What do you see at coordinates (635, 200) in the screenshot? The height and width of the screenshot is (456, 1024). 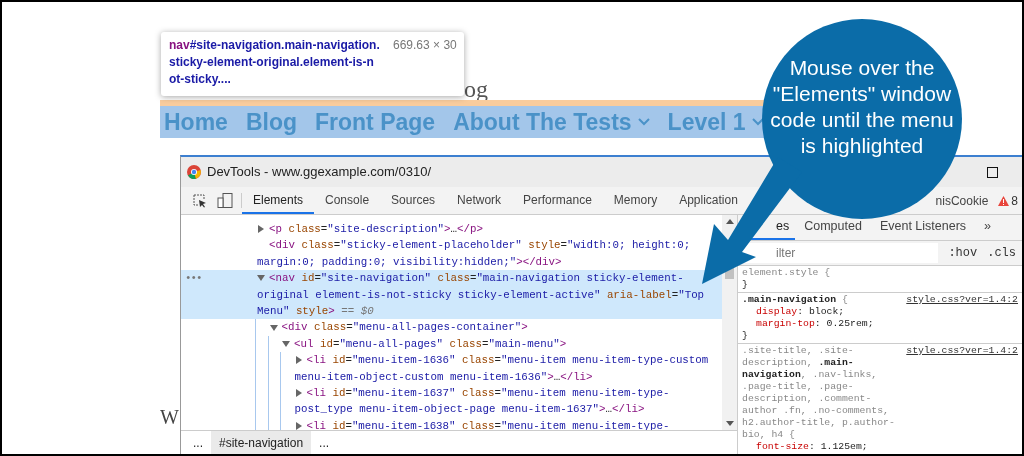 I see `devtools-tab: Memory` at bounding box center [635, 200].